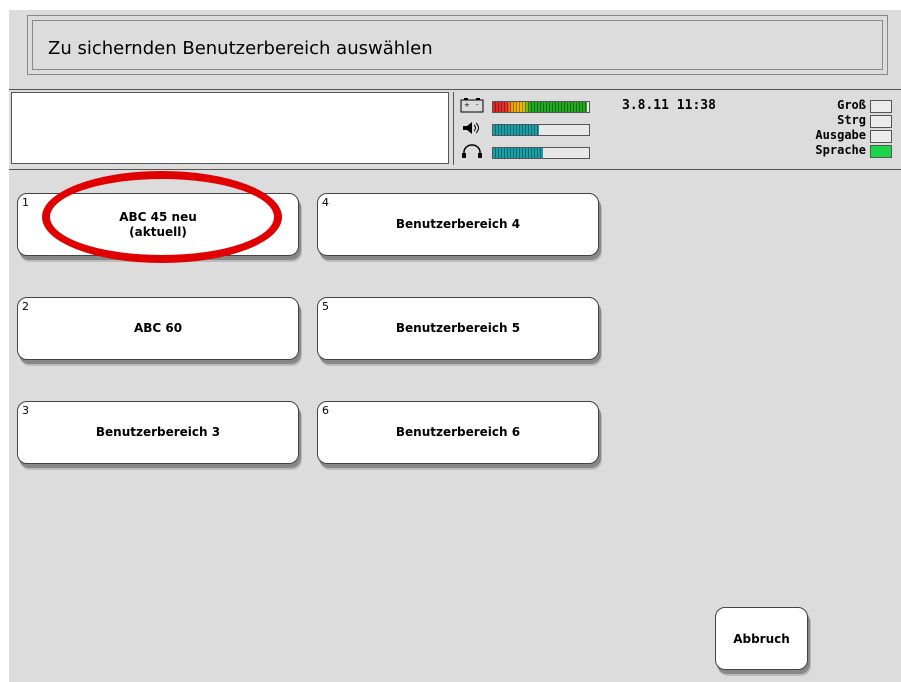 The height and width of the screenshot is (682, 901). Describe the element at coordinates (761, 638) in the screenshot. I see `cancel-button: Abbruch` at that location.